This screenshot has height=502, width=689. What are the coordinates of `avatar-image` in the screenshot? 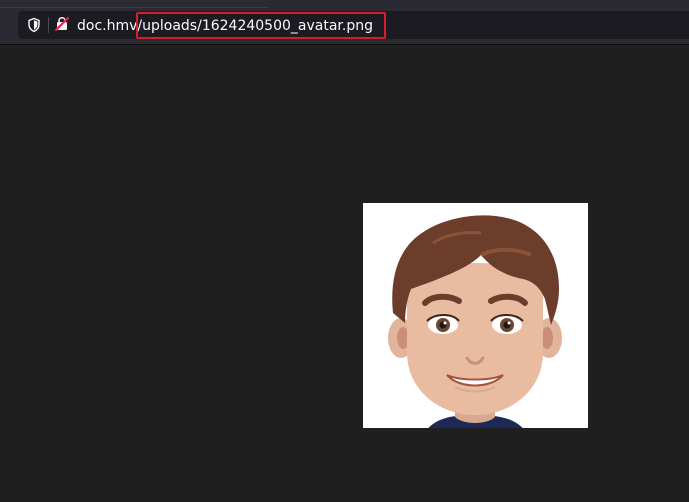 It's located at (475, 315).